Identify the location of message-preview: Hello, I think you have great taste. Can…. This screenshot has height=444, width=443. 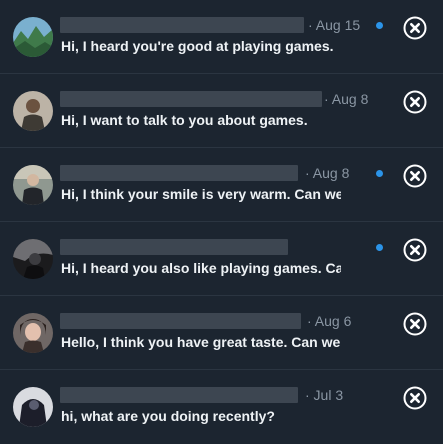
(201, 342).